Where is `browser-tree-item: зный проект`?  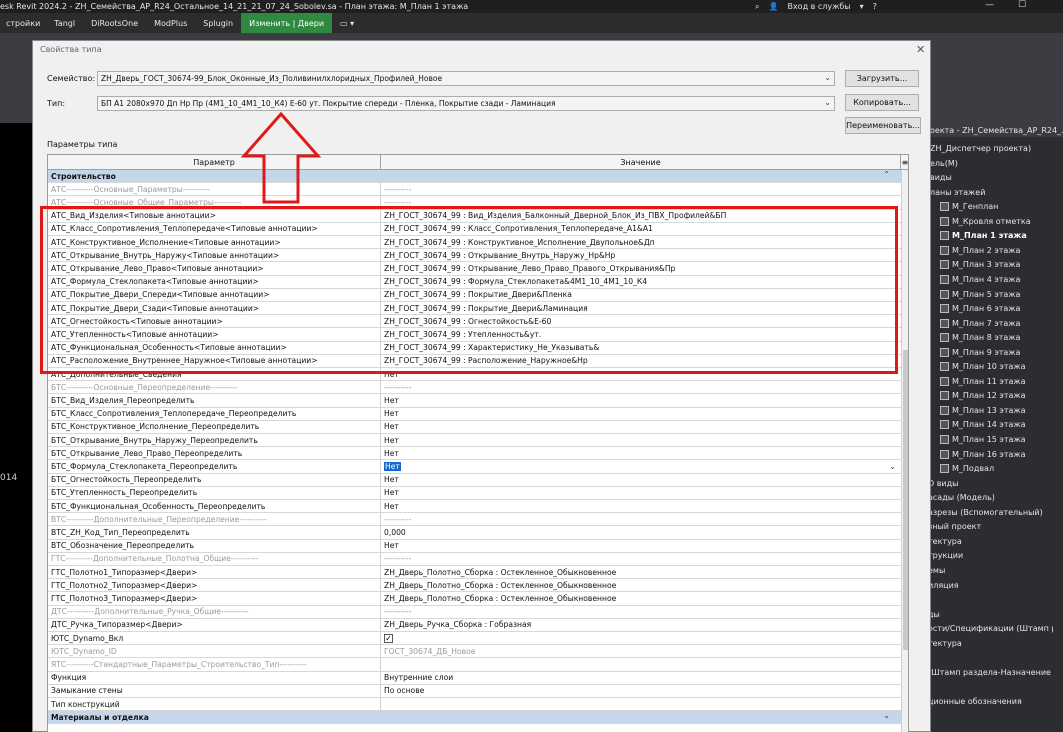
browser-tree-item: зный проект is located at coordinates (954, 526).